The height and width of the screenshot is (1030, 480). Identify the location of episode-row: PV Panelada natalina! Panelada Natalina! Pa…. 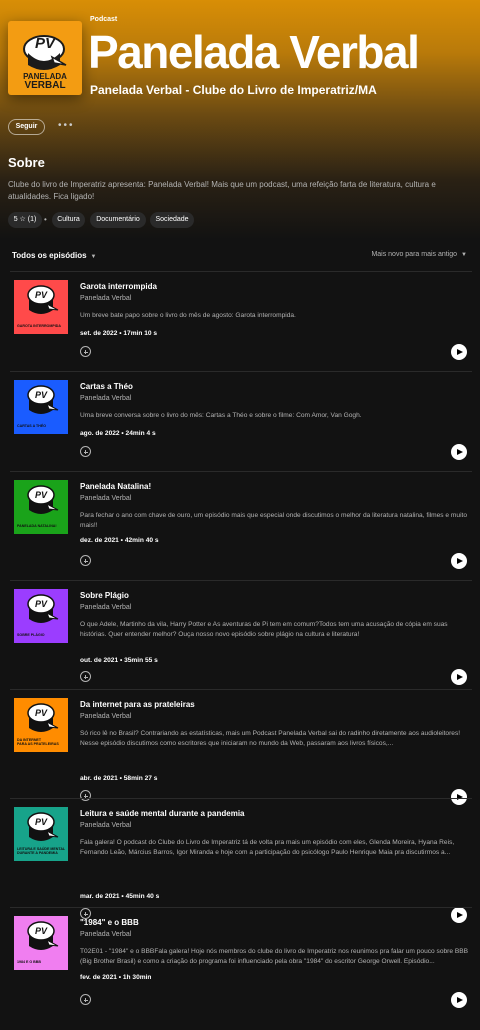
(241, 526).